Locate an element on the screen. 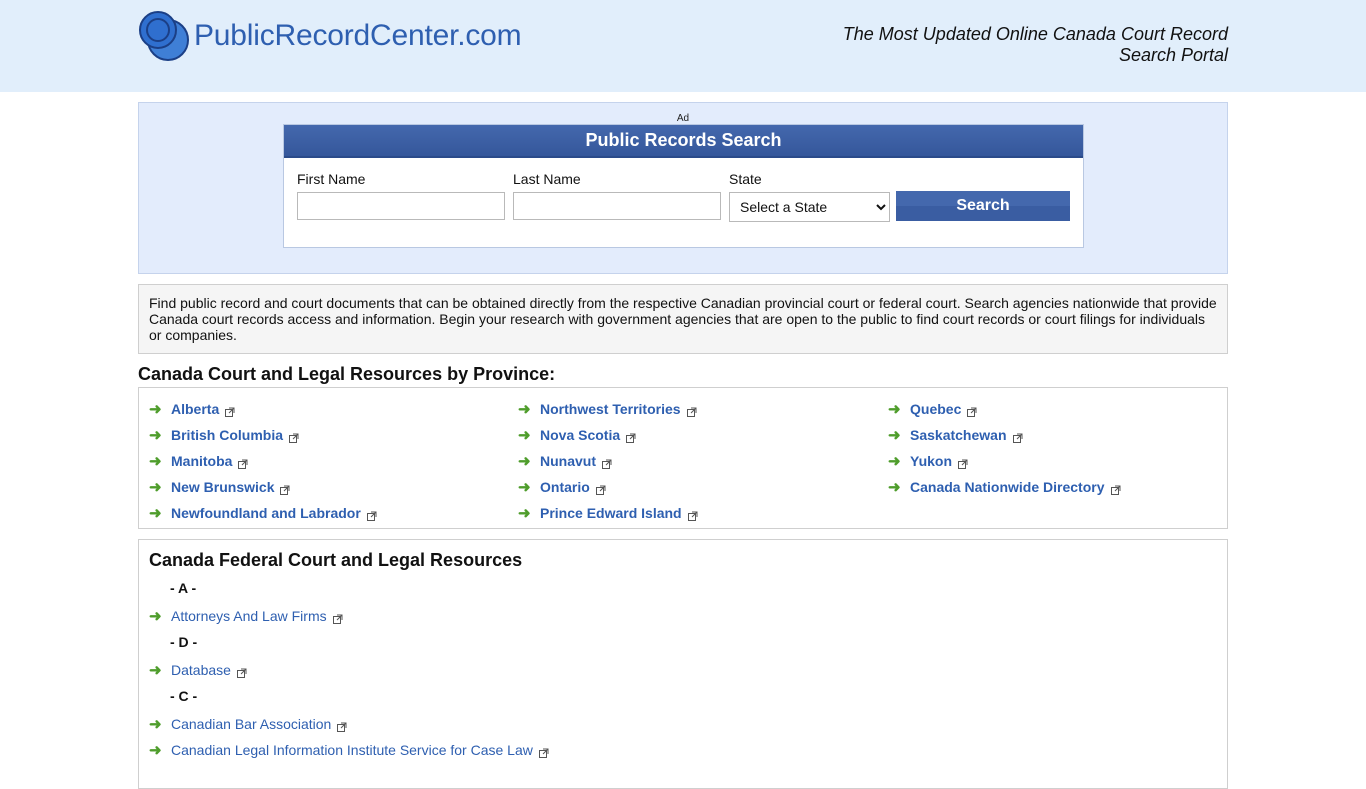 The image size is (1366, 789). federal-link-database: Database is located at coordinates (201, 670).